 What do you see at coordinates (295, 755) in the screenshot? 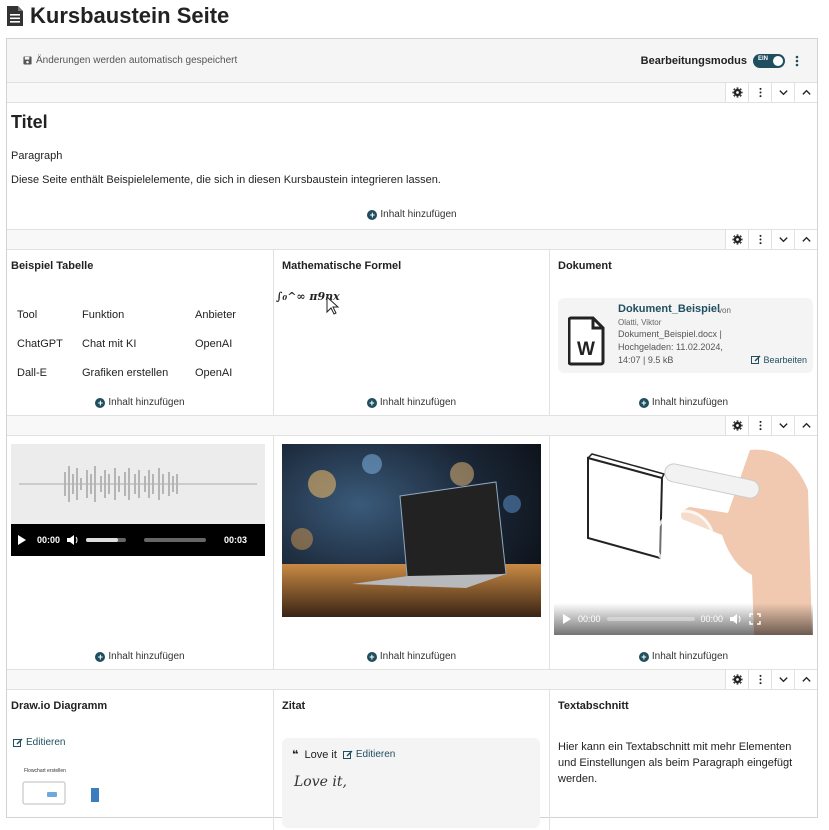
I see `quote-icon: ❝` at bounding box center [295, 755].